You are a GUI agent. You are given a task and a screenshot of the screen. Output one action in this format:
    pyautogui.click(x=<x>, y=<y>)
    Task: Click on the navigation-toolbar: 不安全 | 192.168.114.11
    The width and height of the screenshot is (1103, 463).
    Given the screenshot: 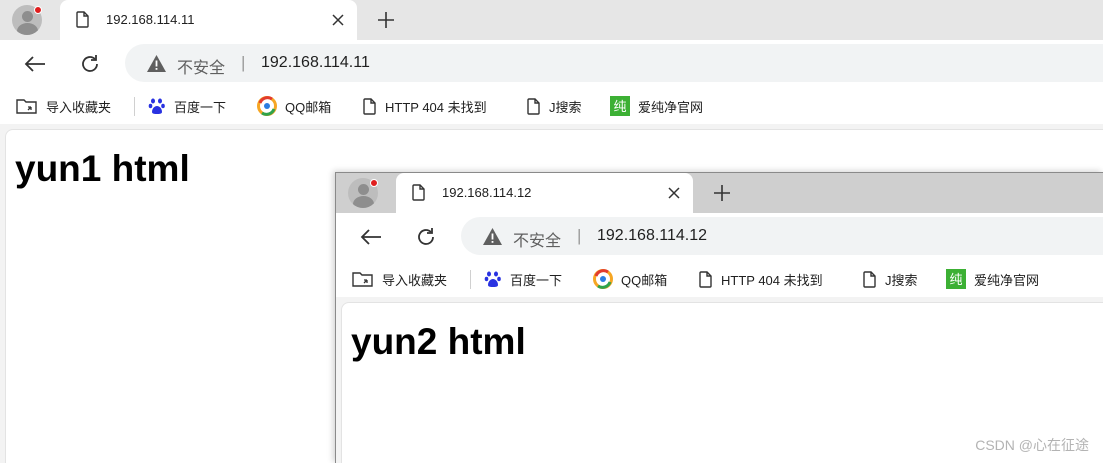 What is the action you would take?
    pyautogui.click(x=551, y=64)
    